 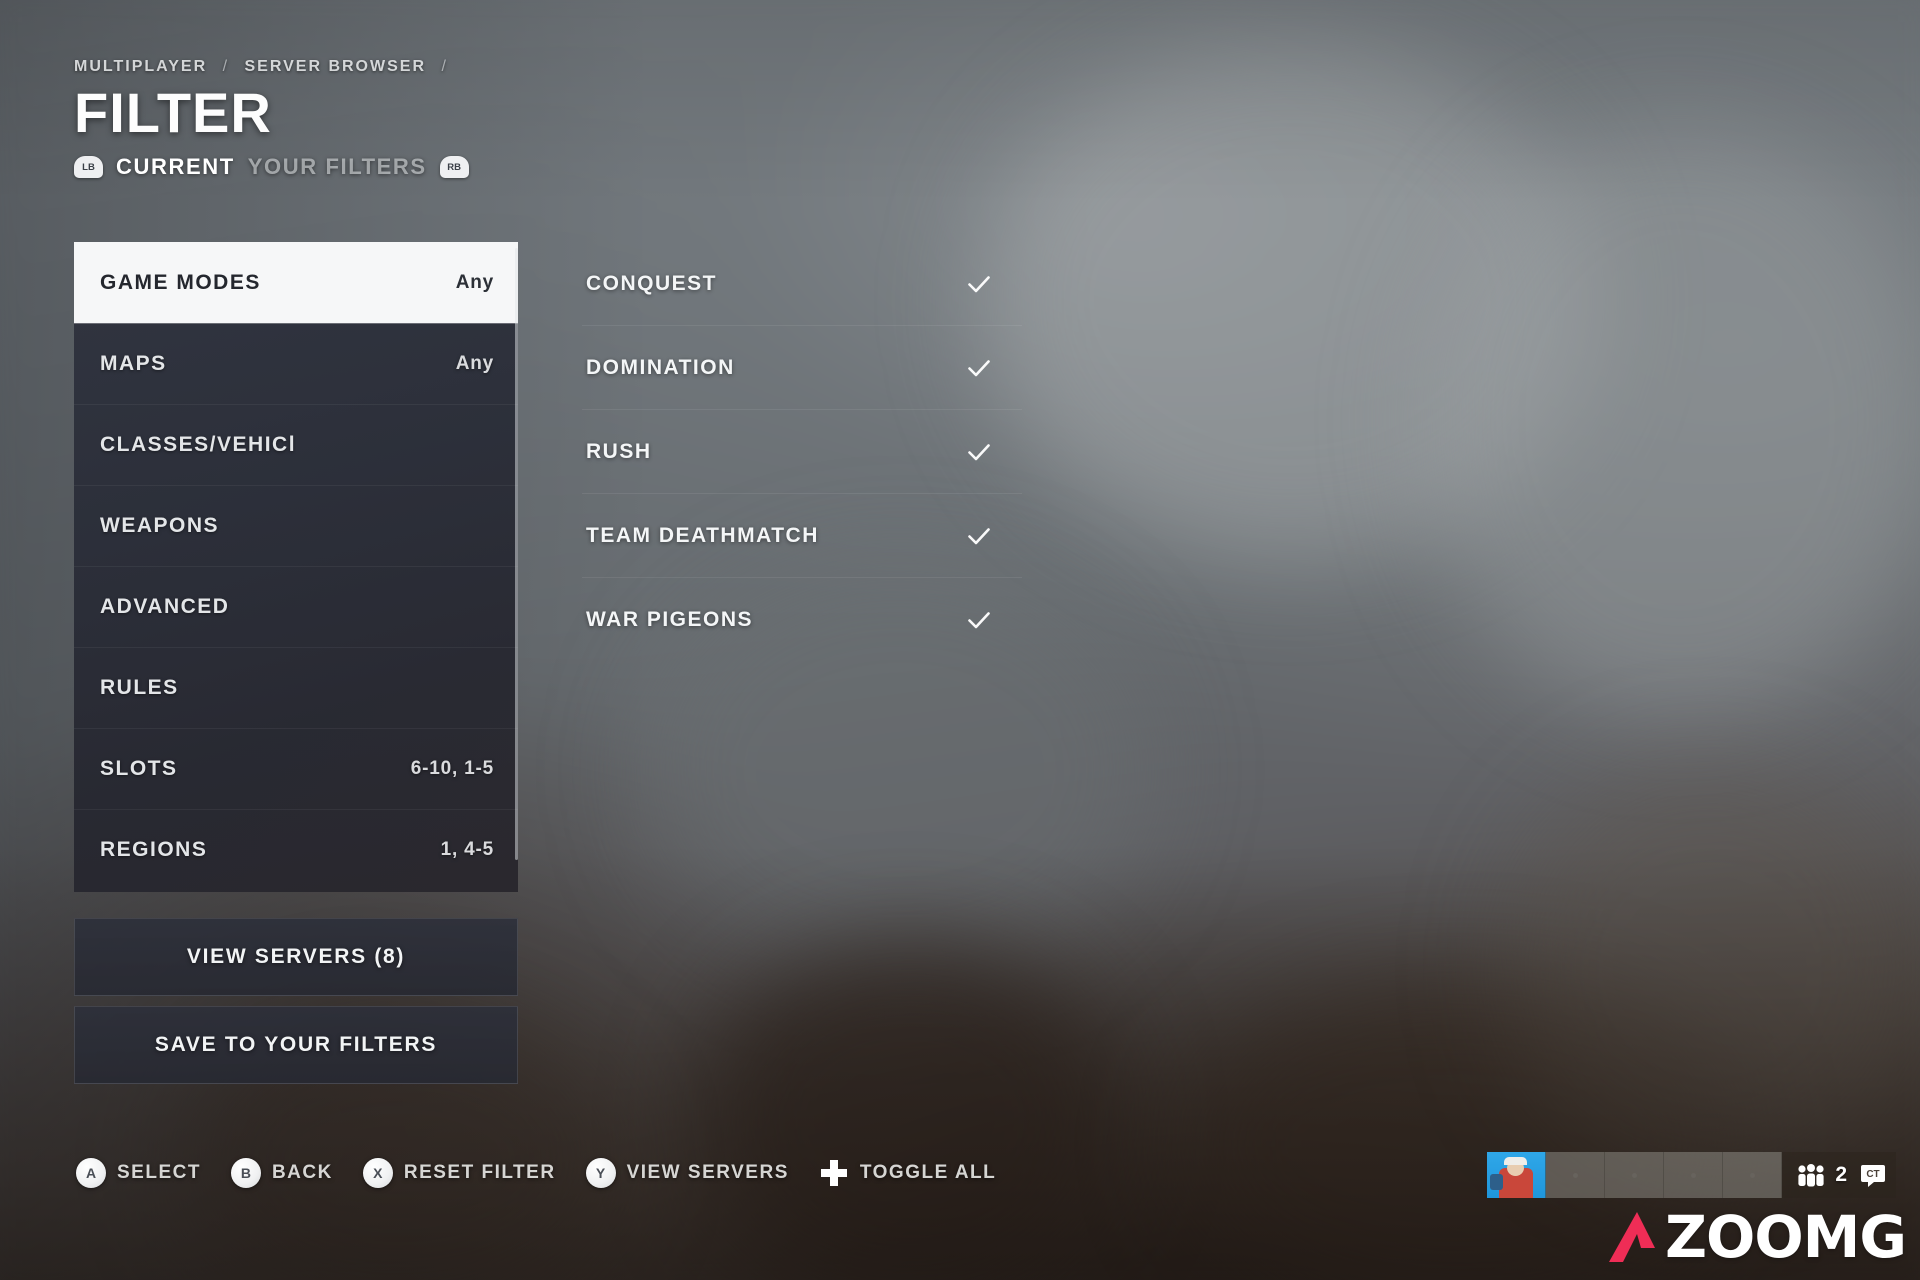 I want to click on filter-row-value: 1, 4-5, so click(x=467, y=849).